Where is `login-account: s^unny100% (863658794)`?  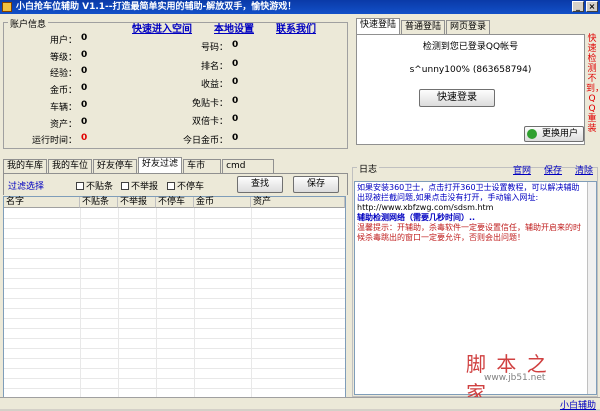 login-account: s^unny100% (863658794) is located at coordinates (470, 70).